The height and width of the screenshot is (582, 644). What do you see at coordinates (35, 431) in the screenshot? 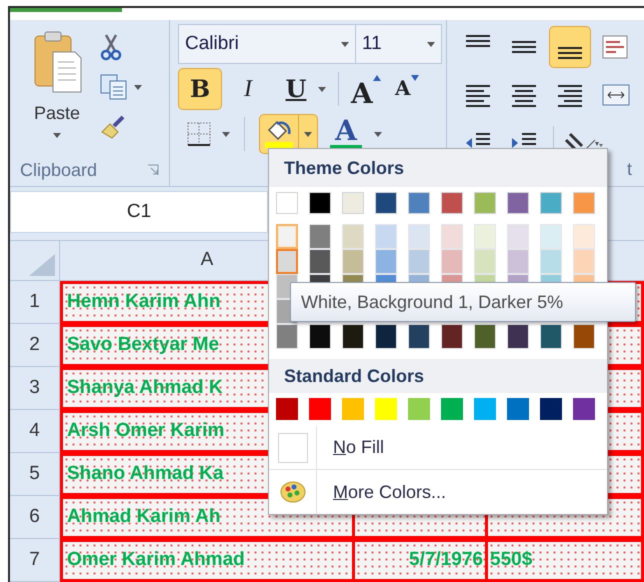
I see `row-header: 4` at bounding box center [35, 431].